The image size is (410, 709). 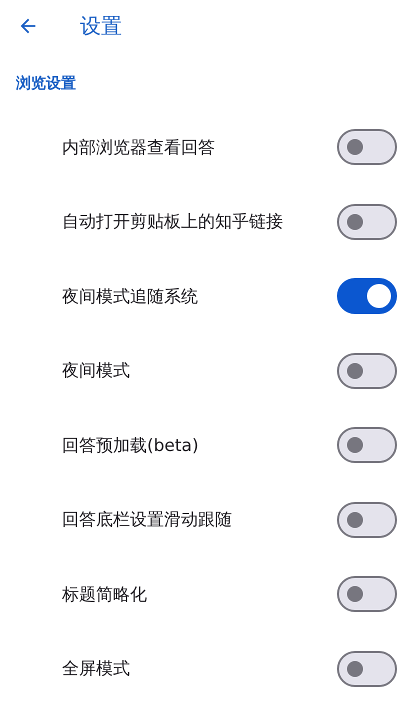 What do you see at coordinates (96, 669) in the screenshot?
I see `setting-label: 全屏模式` at bounding box center [96, 669].